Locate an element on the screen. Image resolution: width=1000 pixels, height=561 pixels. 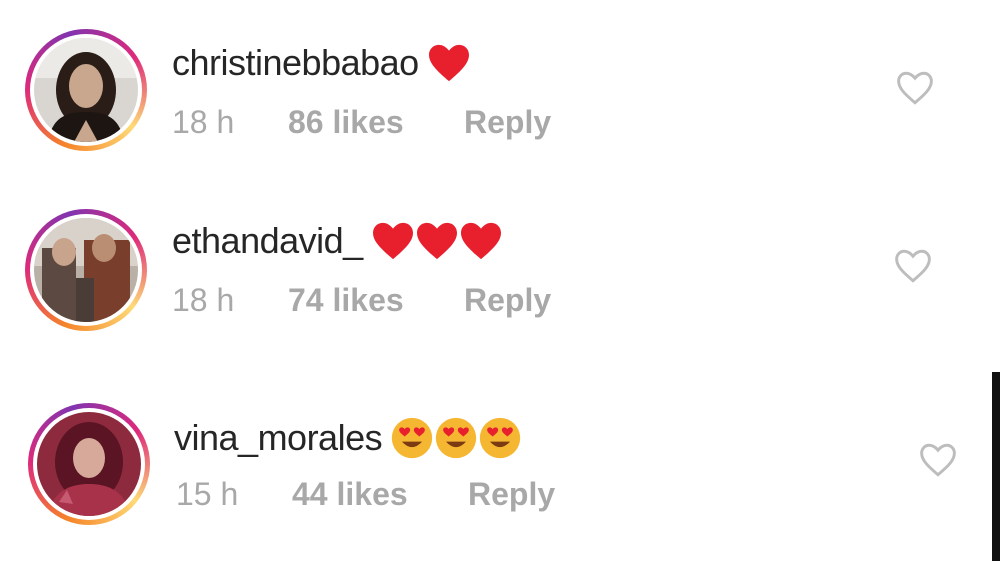
comment-likes-count: 44 likes is located at coordinates (380, 494).